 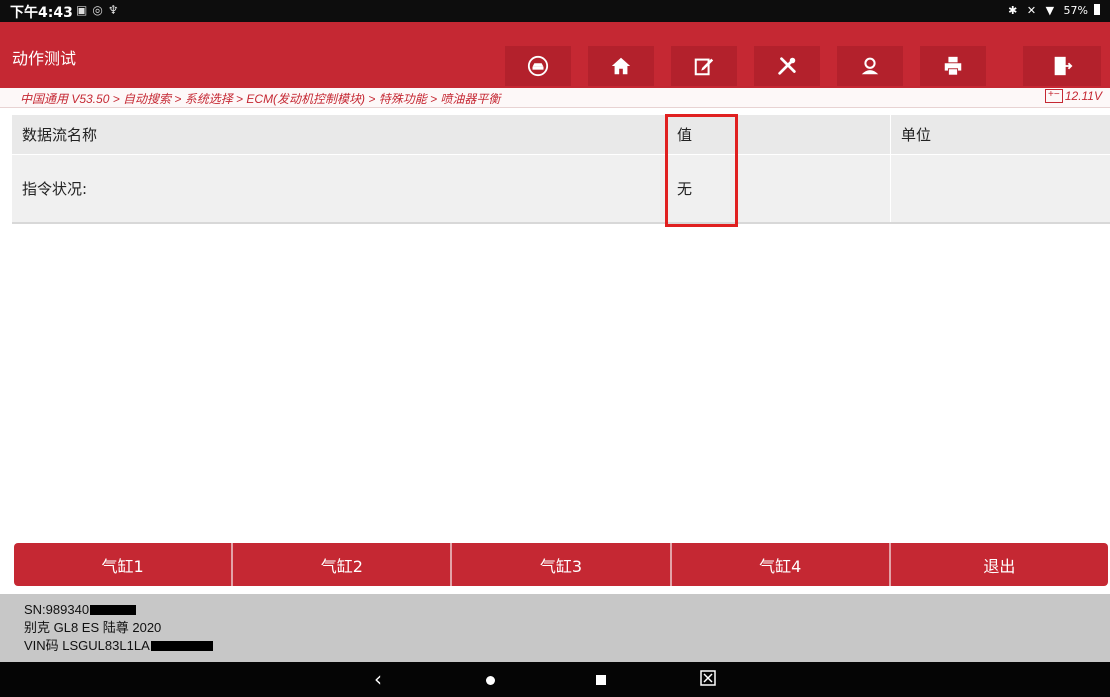 I want to click on mute-icon: ✕, so click(x=1031, y=10).